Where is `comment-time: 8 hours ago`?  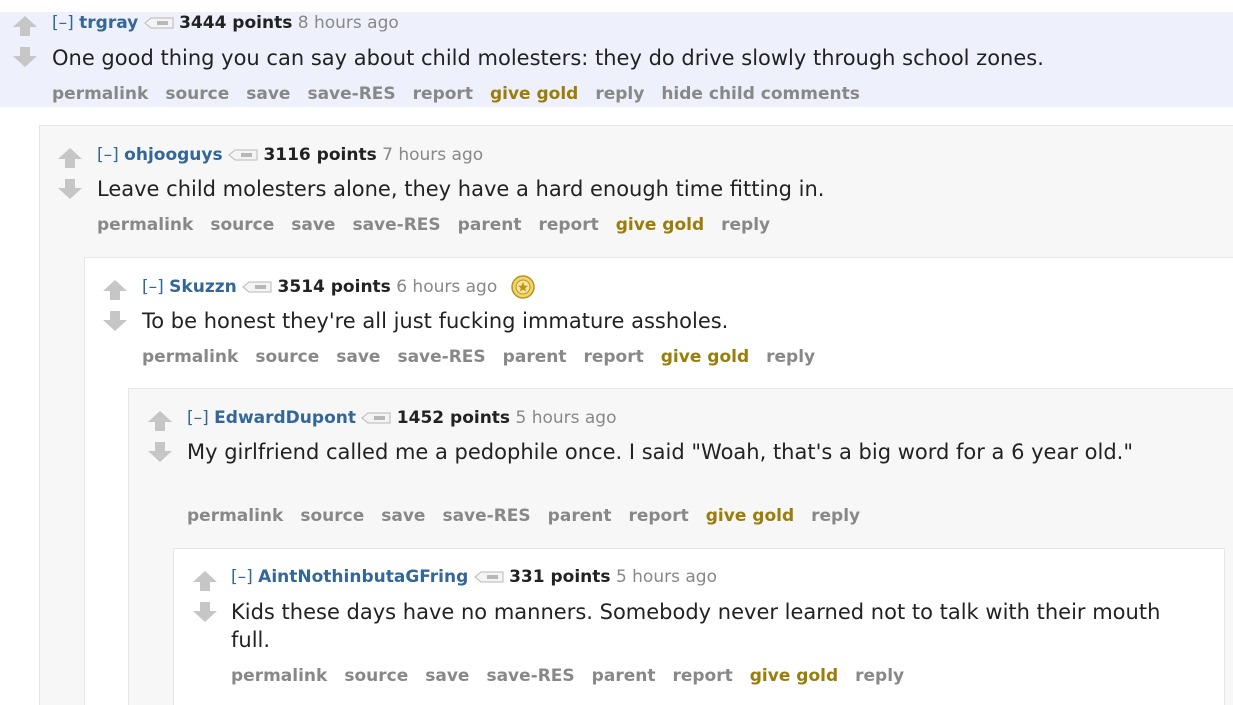 comment-time: 8 hours ago is located at coordinates (348, 23).